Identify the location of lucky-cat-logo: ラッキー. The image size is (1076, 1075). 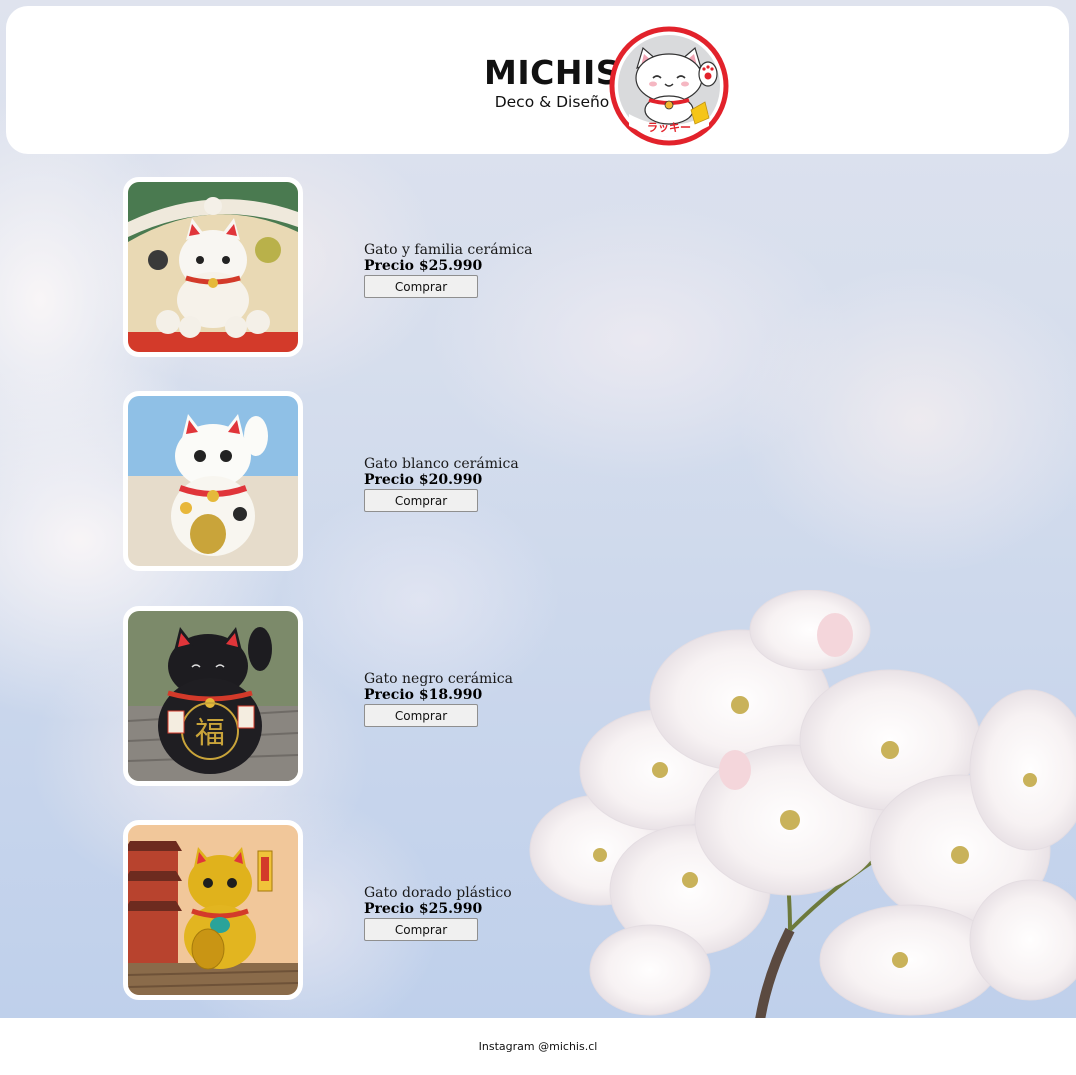
(669, 86).